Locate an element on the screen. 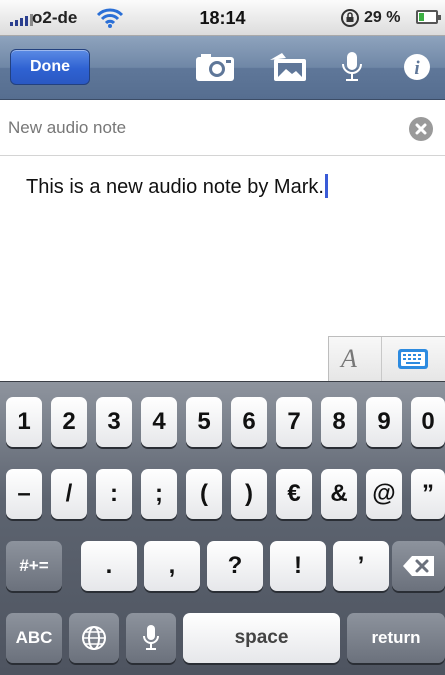 This screenshot has height=675, width=445. wifi-icon is located at coordinates (110, 18).